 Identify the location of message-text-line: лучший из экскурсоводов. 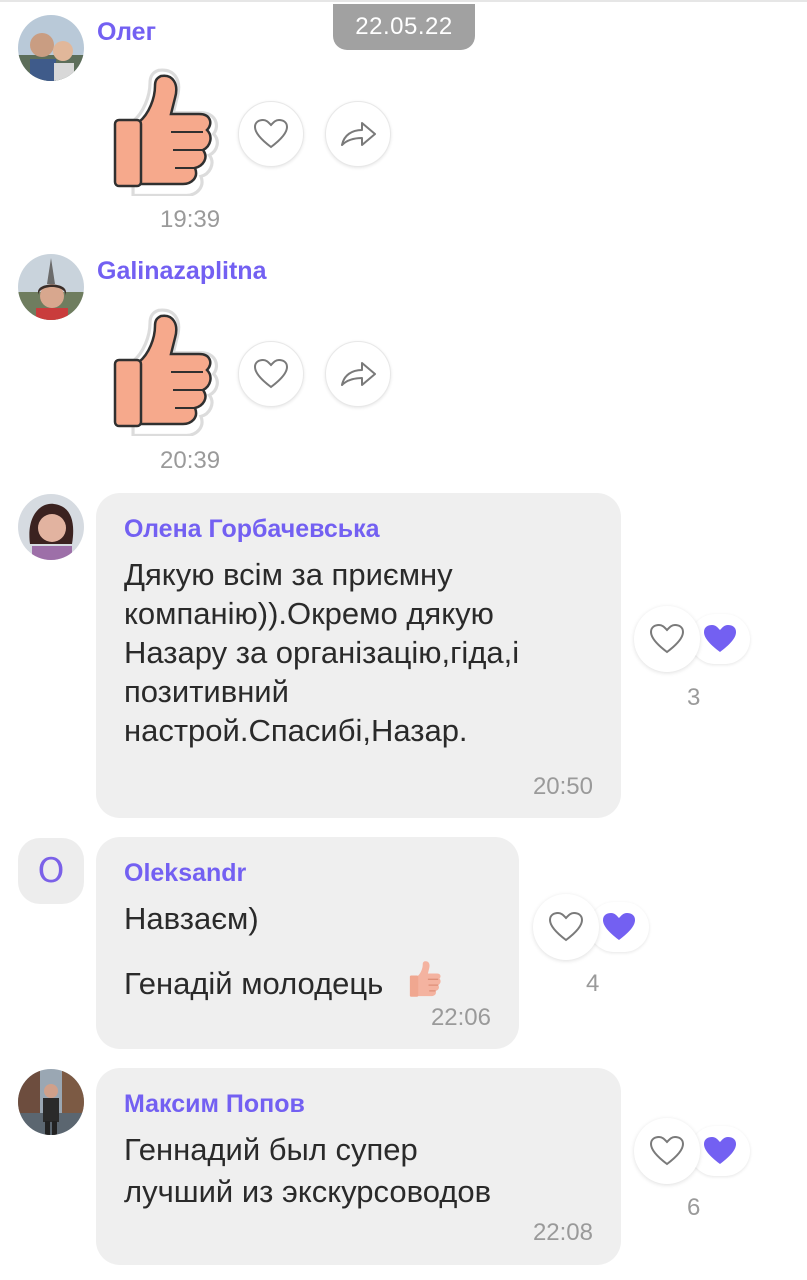
(308, 1191).